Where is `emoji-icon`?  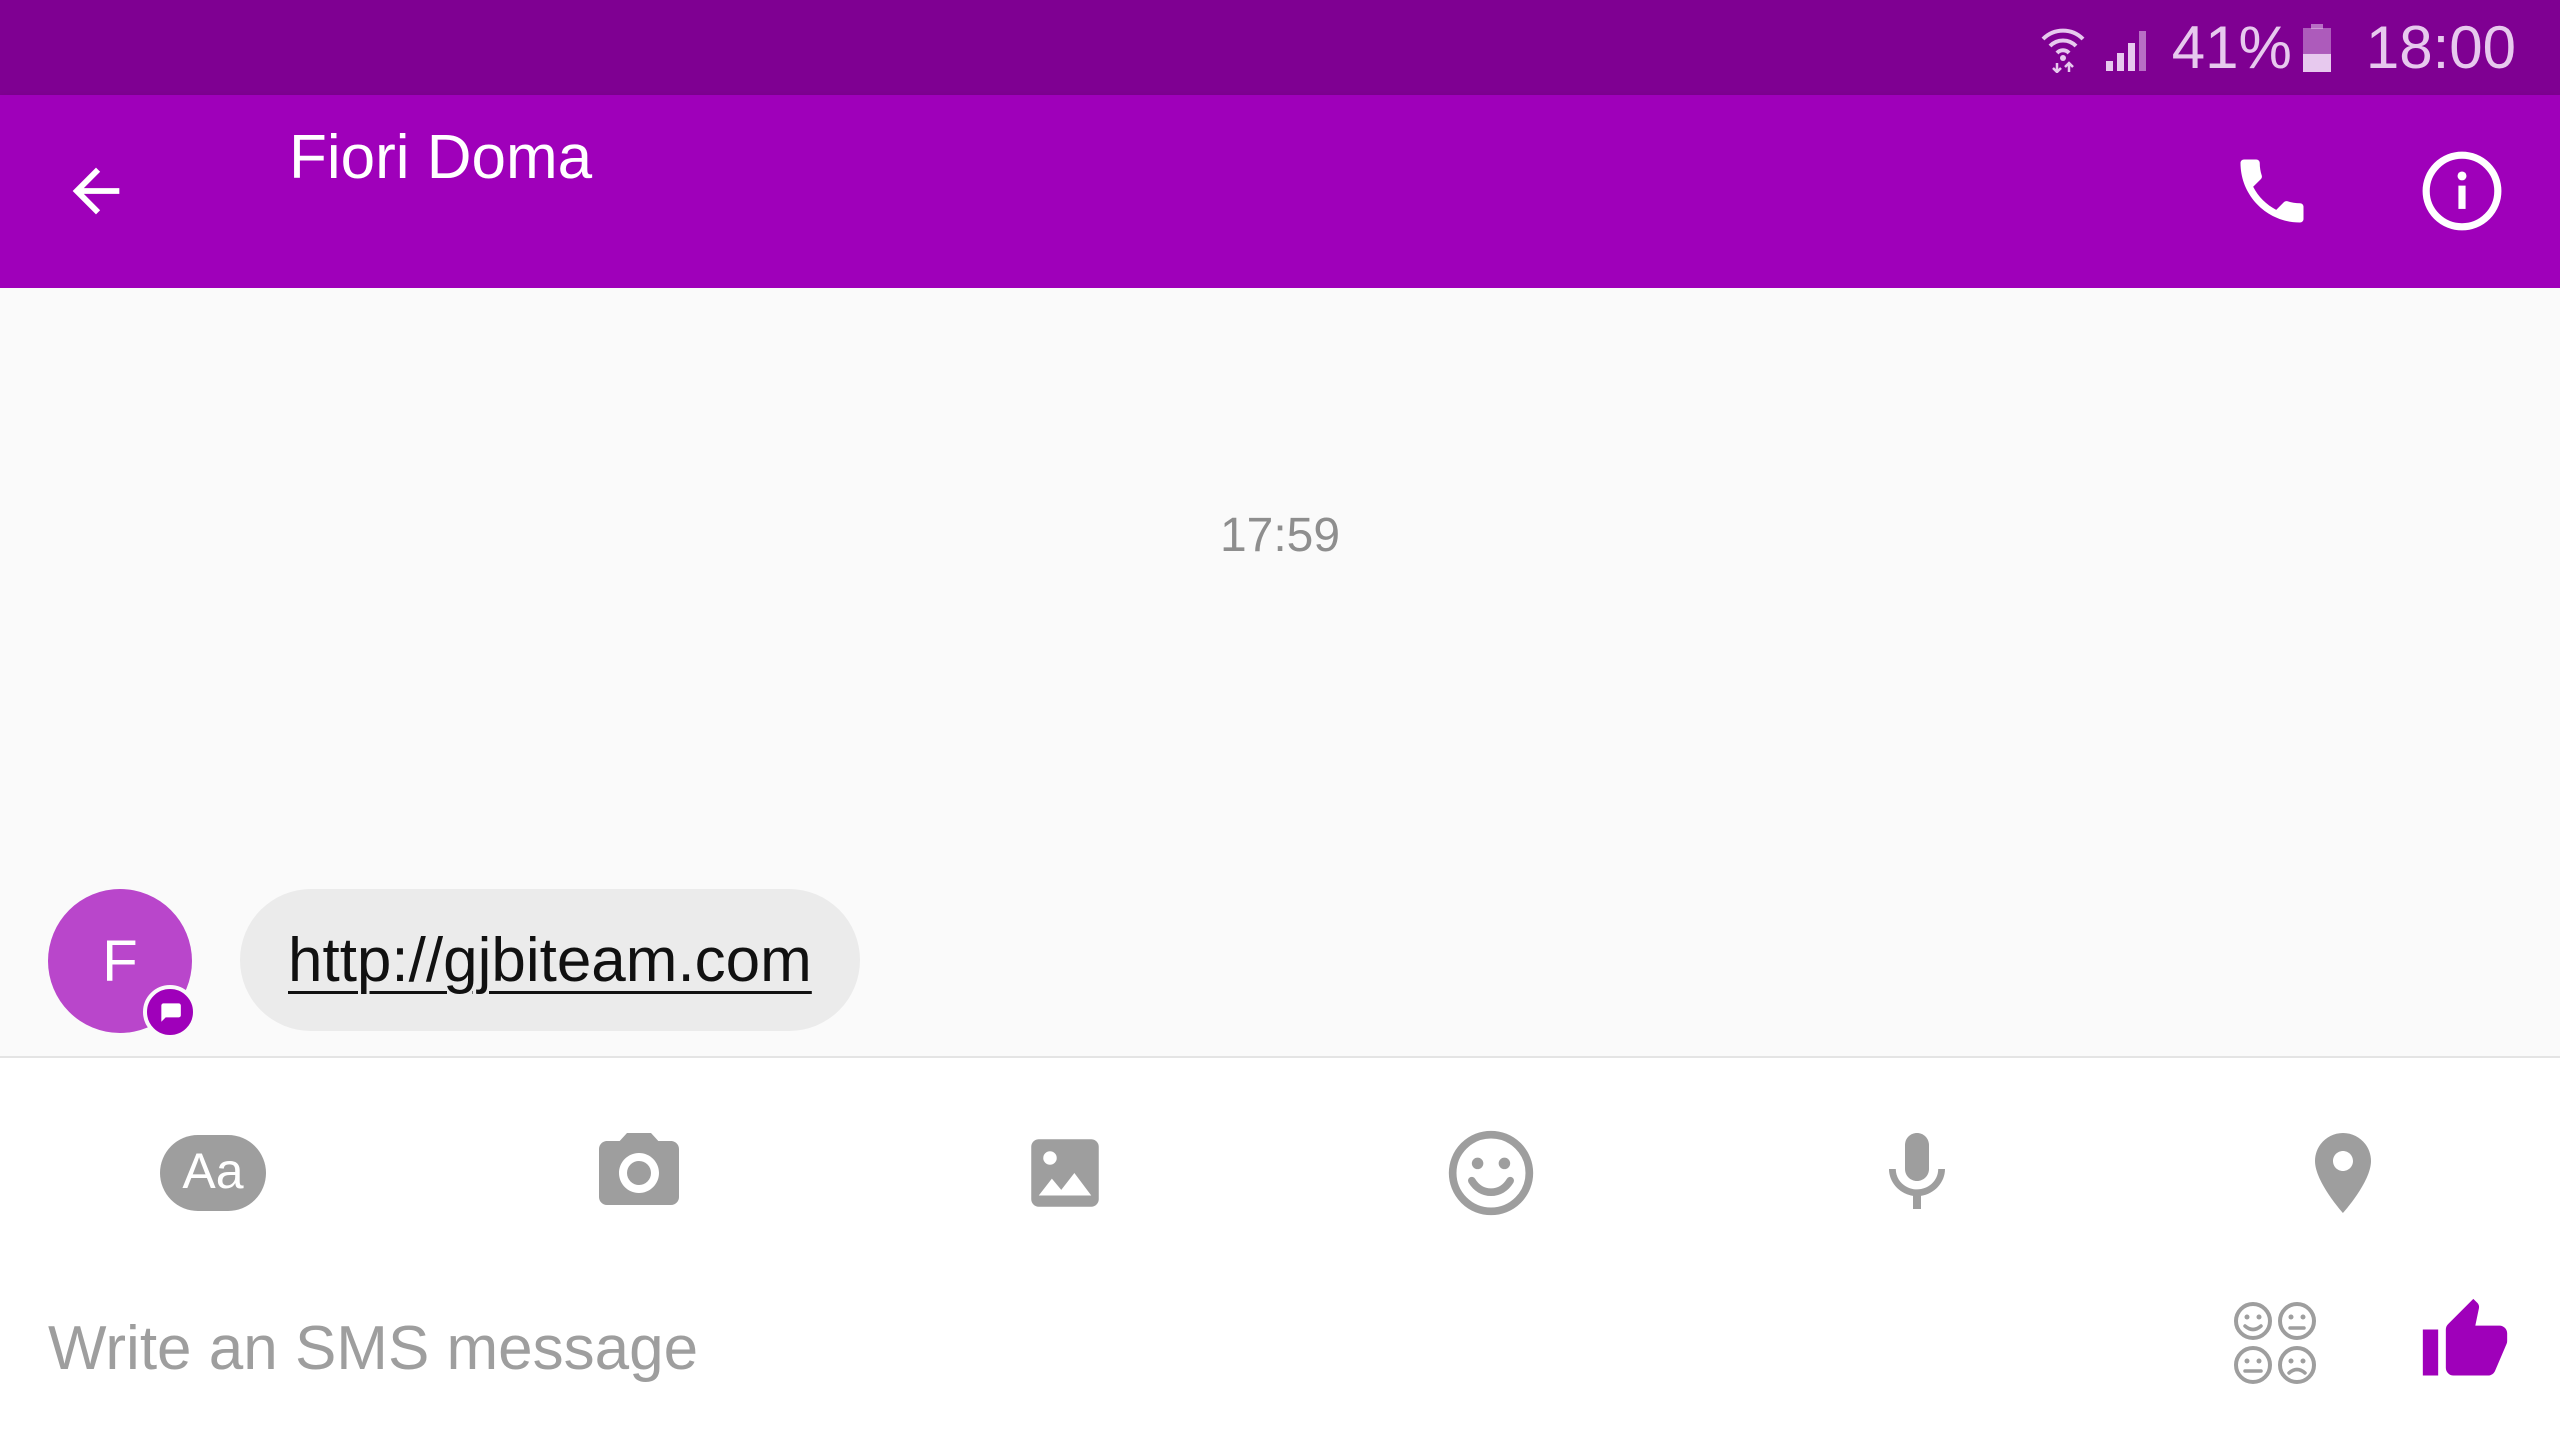
emoji-icon is located at coordinates (1491, 1173).